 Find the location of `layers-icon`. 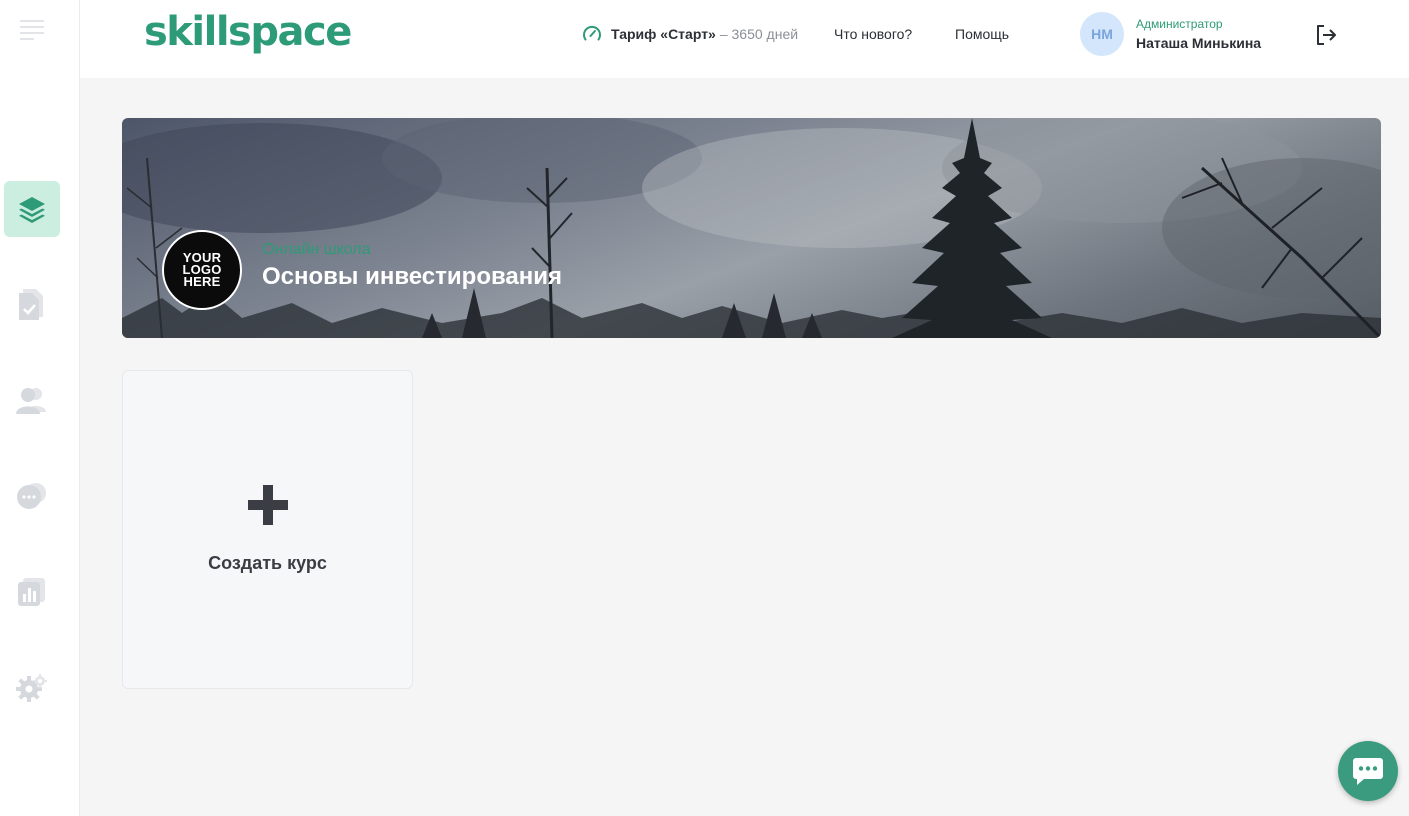

layers-icon is located at coordinates (32, 210).